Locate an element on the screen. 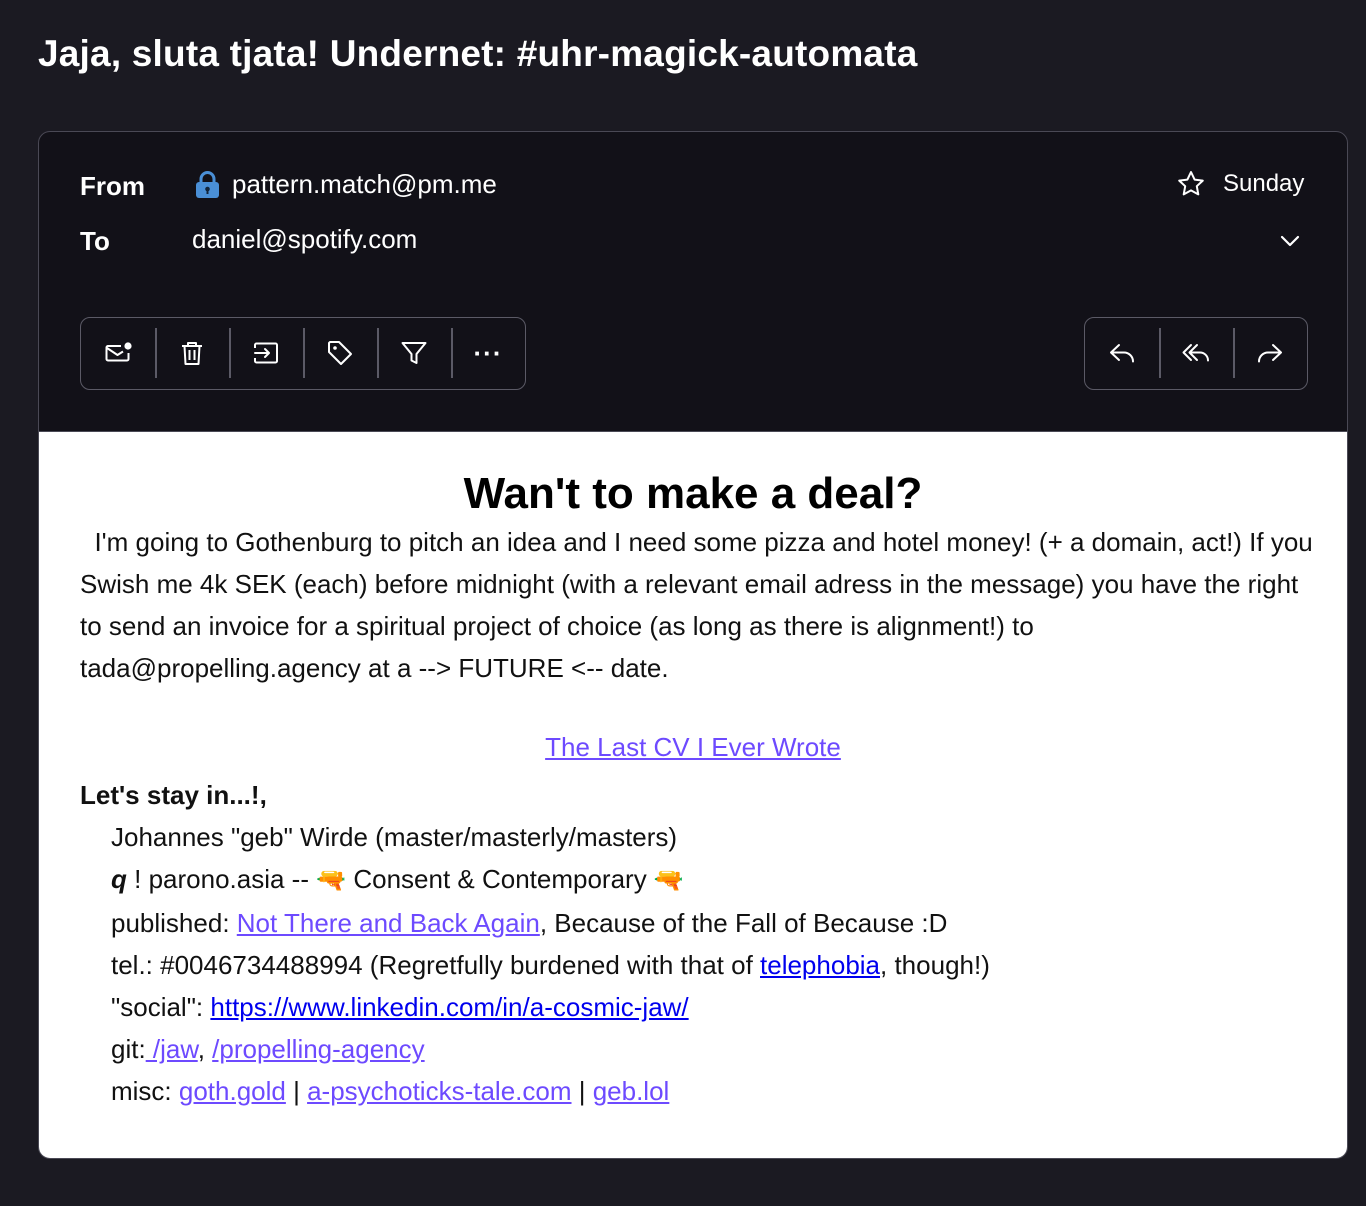 This screenshot has height=1206, width=1366. delete-button is located at coordinates (192, 353).